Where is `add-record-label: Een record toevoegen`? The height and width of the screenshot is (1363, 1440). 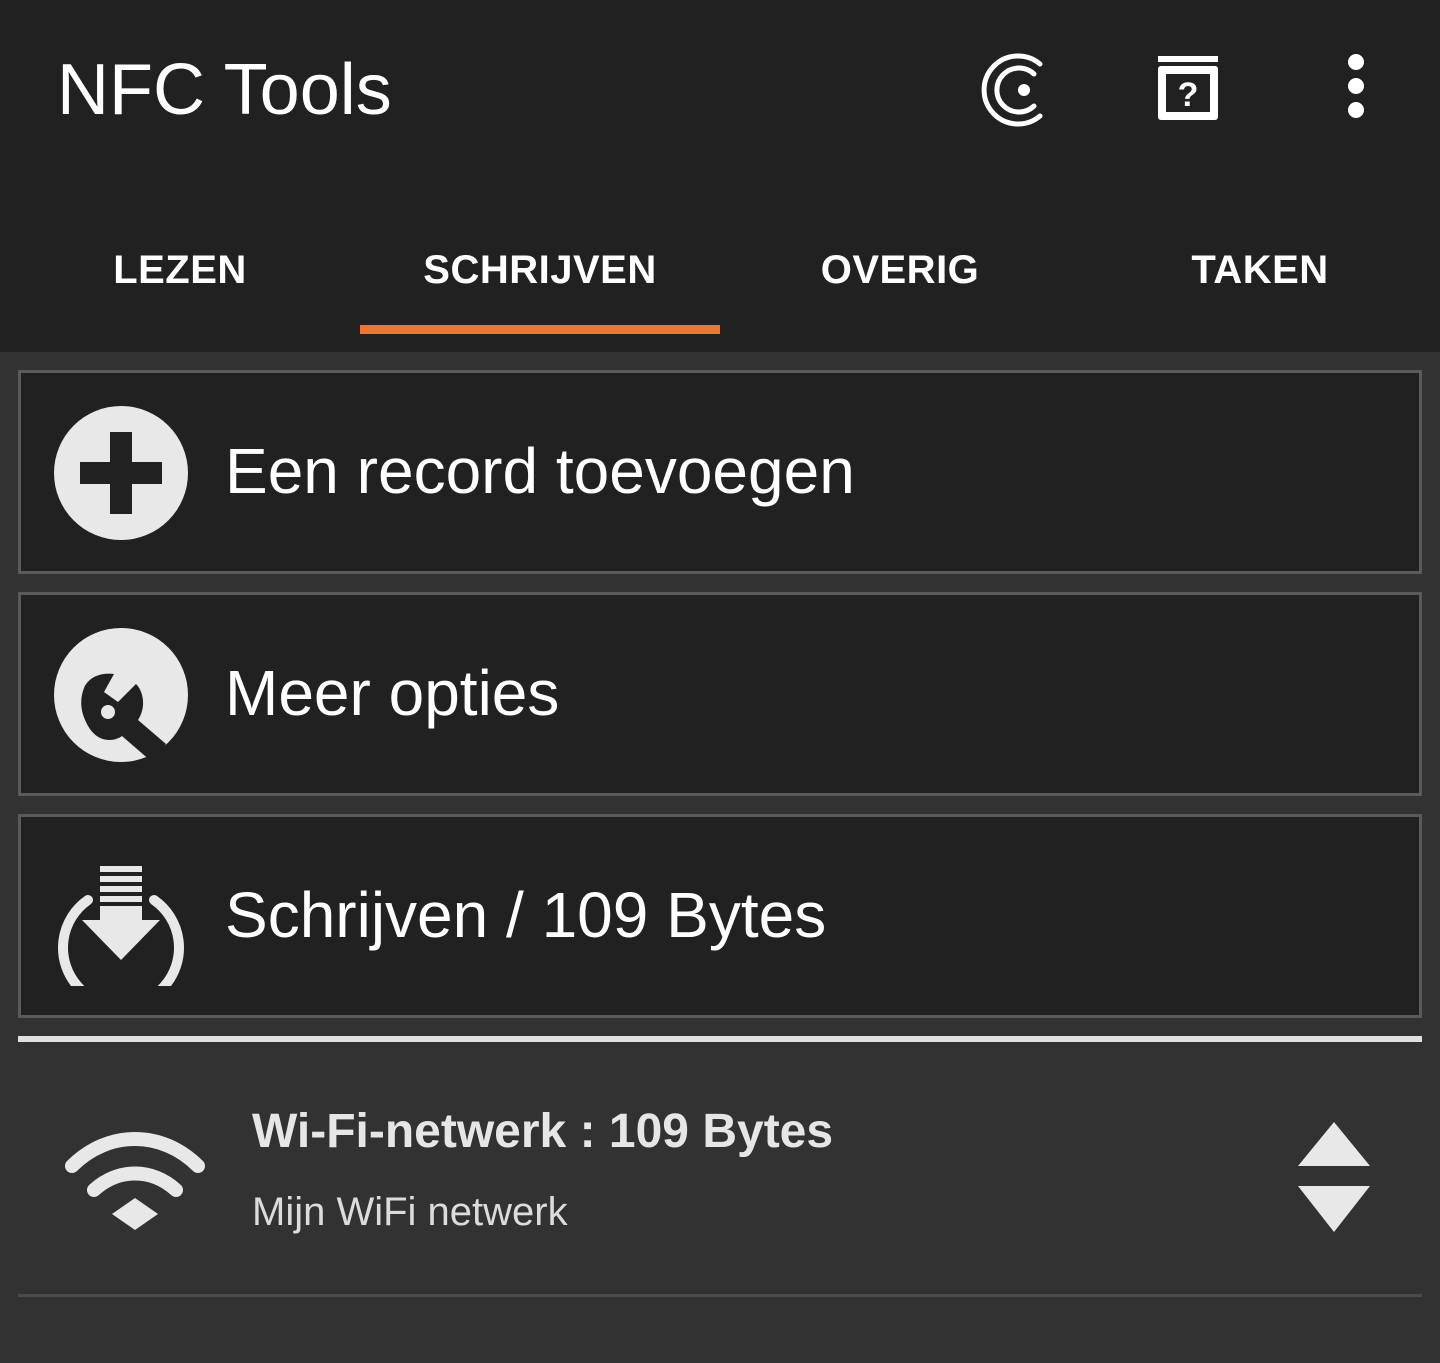
add-record-label: Een record toevoegen is located at coordinates (540, 471).